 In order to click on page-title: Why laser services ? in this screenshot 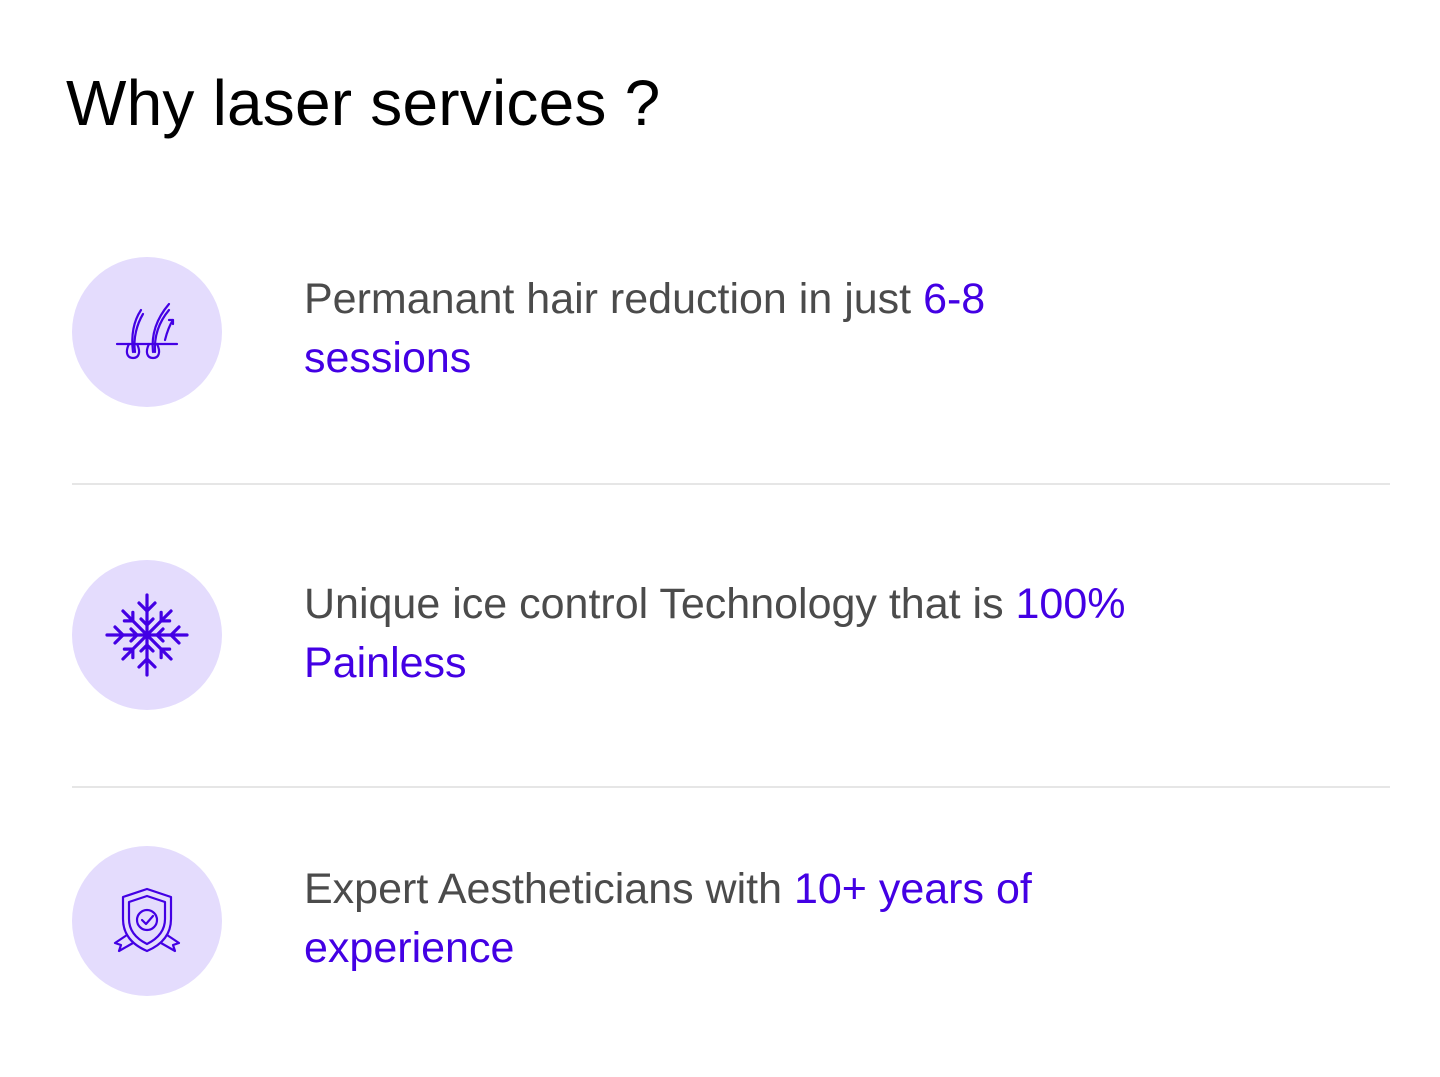, I will do `click(363, 103)`.